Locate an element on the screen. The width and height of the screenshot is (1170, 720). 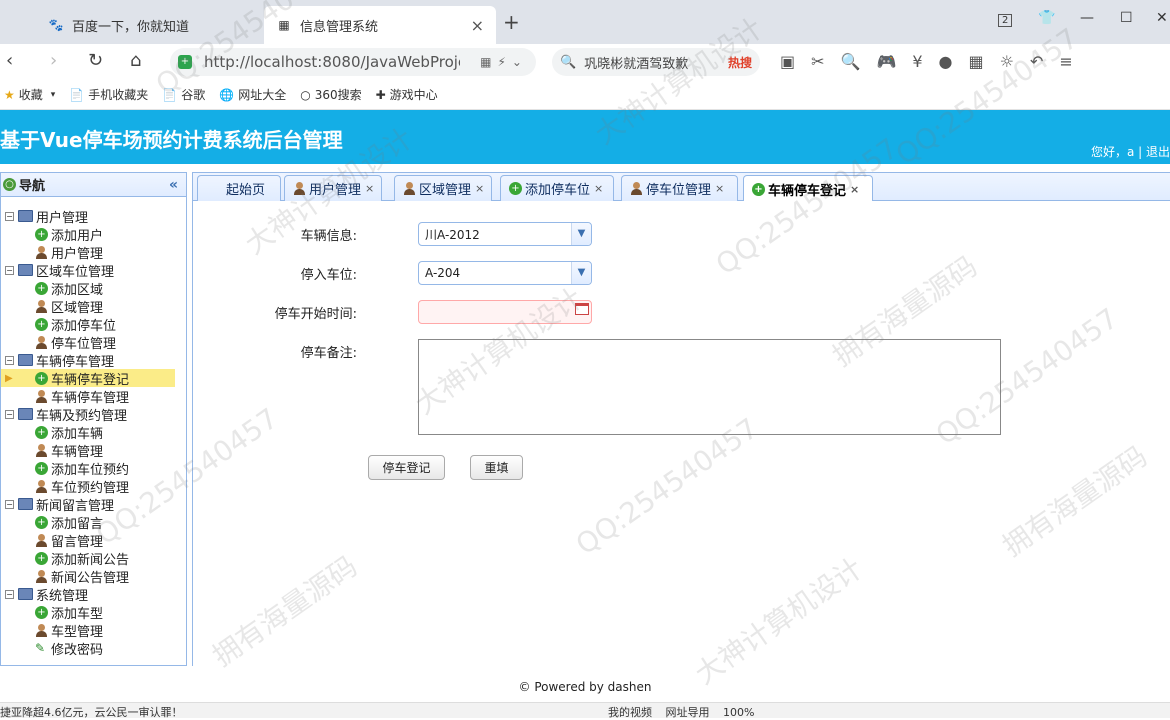
tree-item-add-area: + 添加区域 is located at coordinates (93, 288).